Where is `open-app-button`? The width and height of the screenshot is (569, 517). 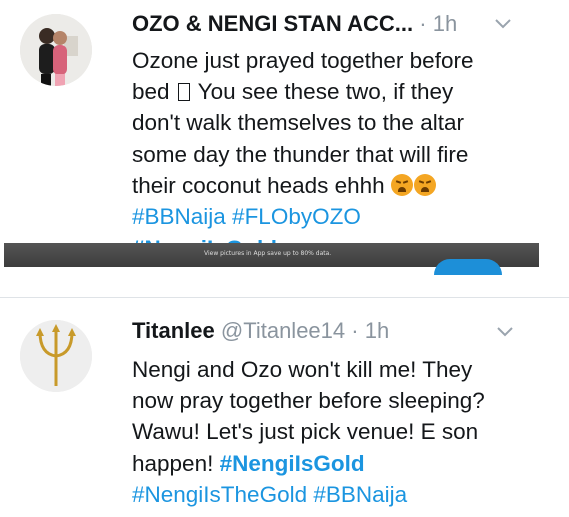 open-app-button is located at coordinates (468, 267).